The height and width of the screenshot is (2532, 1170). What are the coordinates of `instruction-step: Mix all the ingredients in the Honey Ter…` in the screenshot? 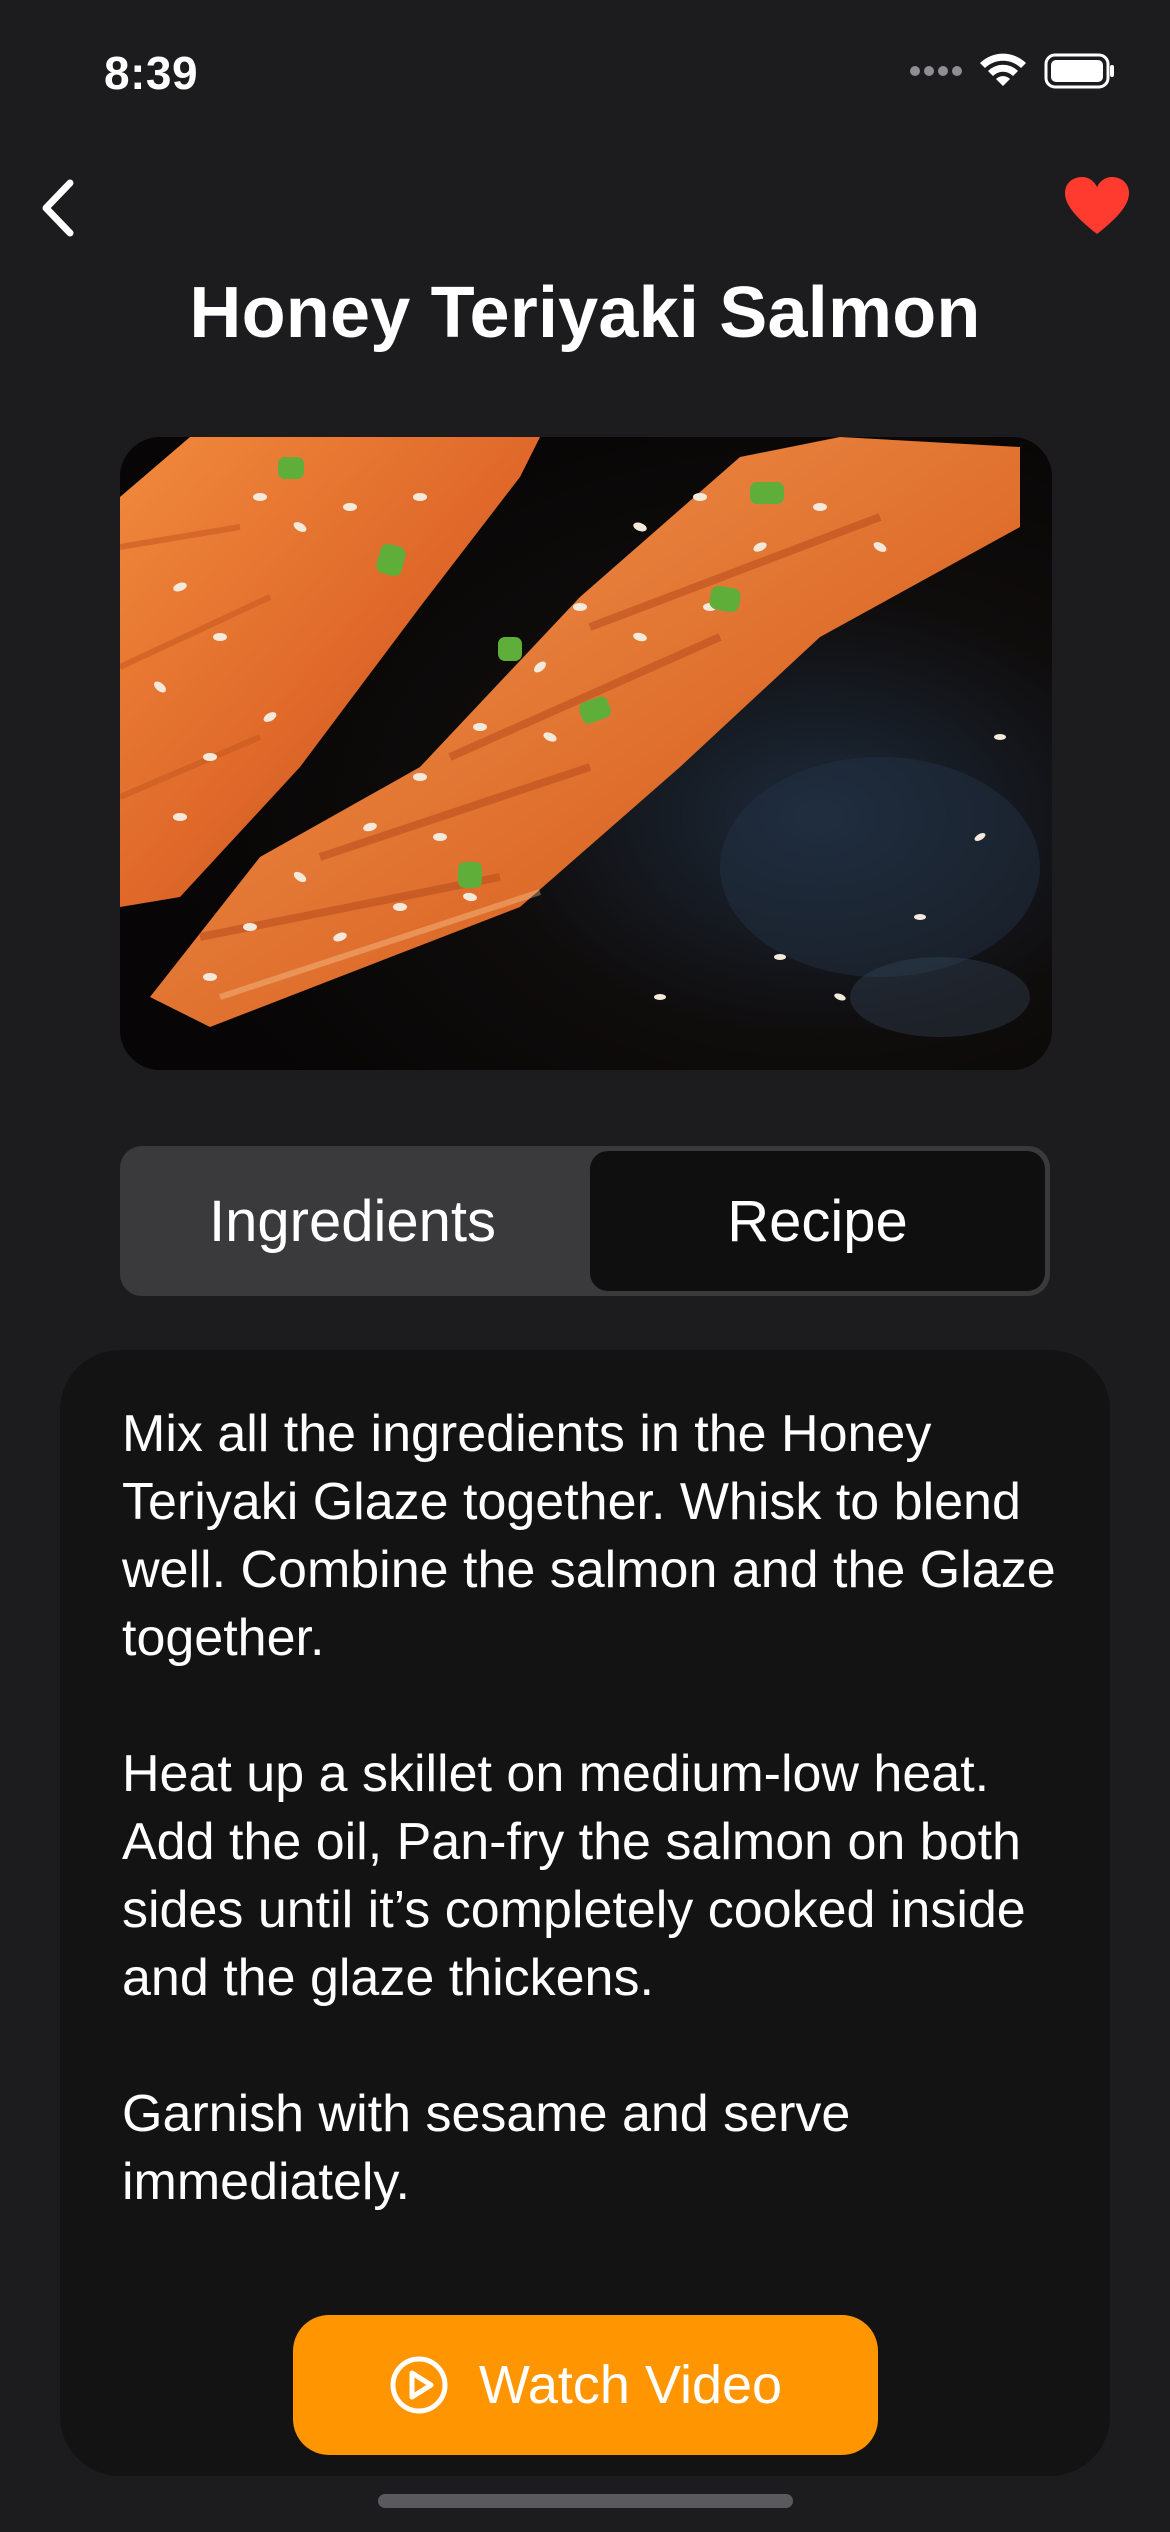 It's located at (589, 1536).